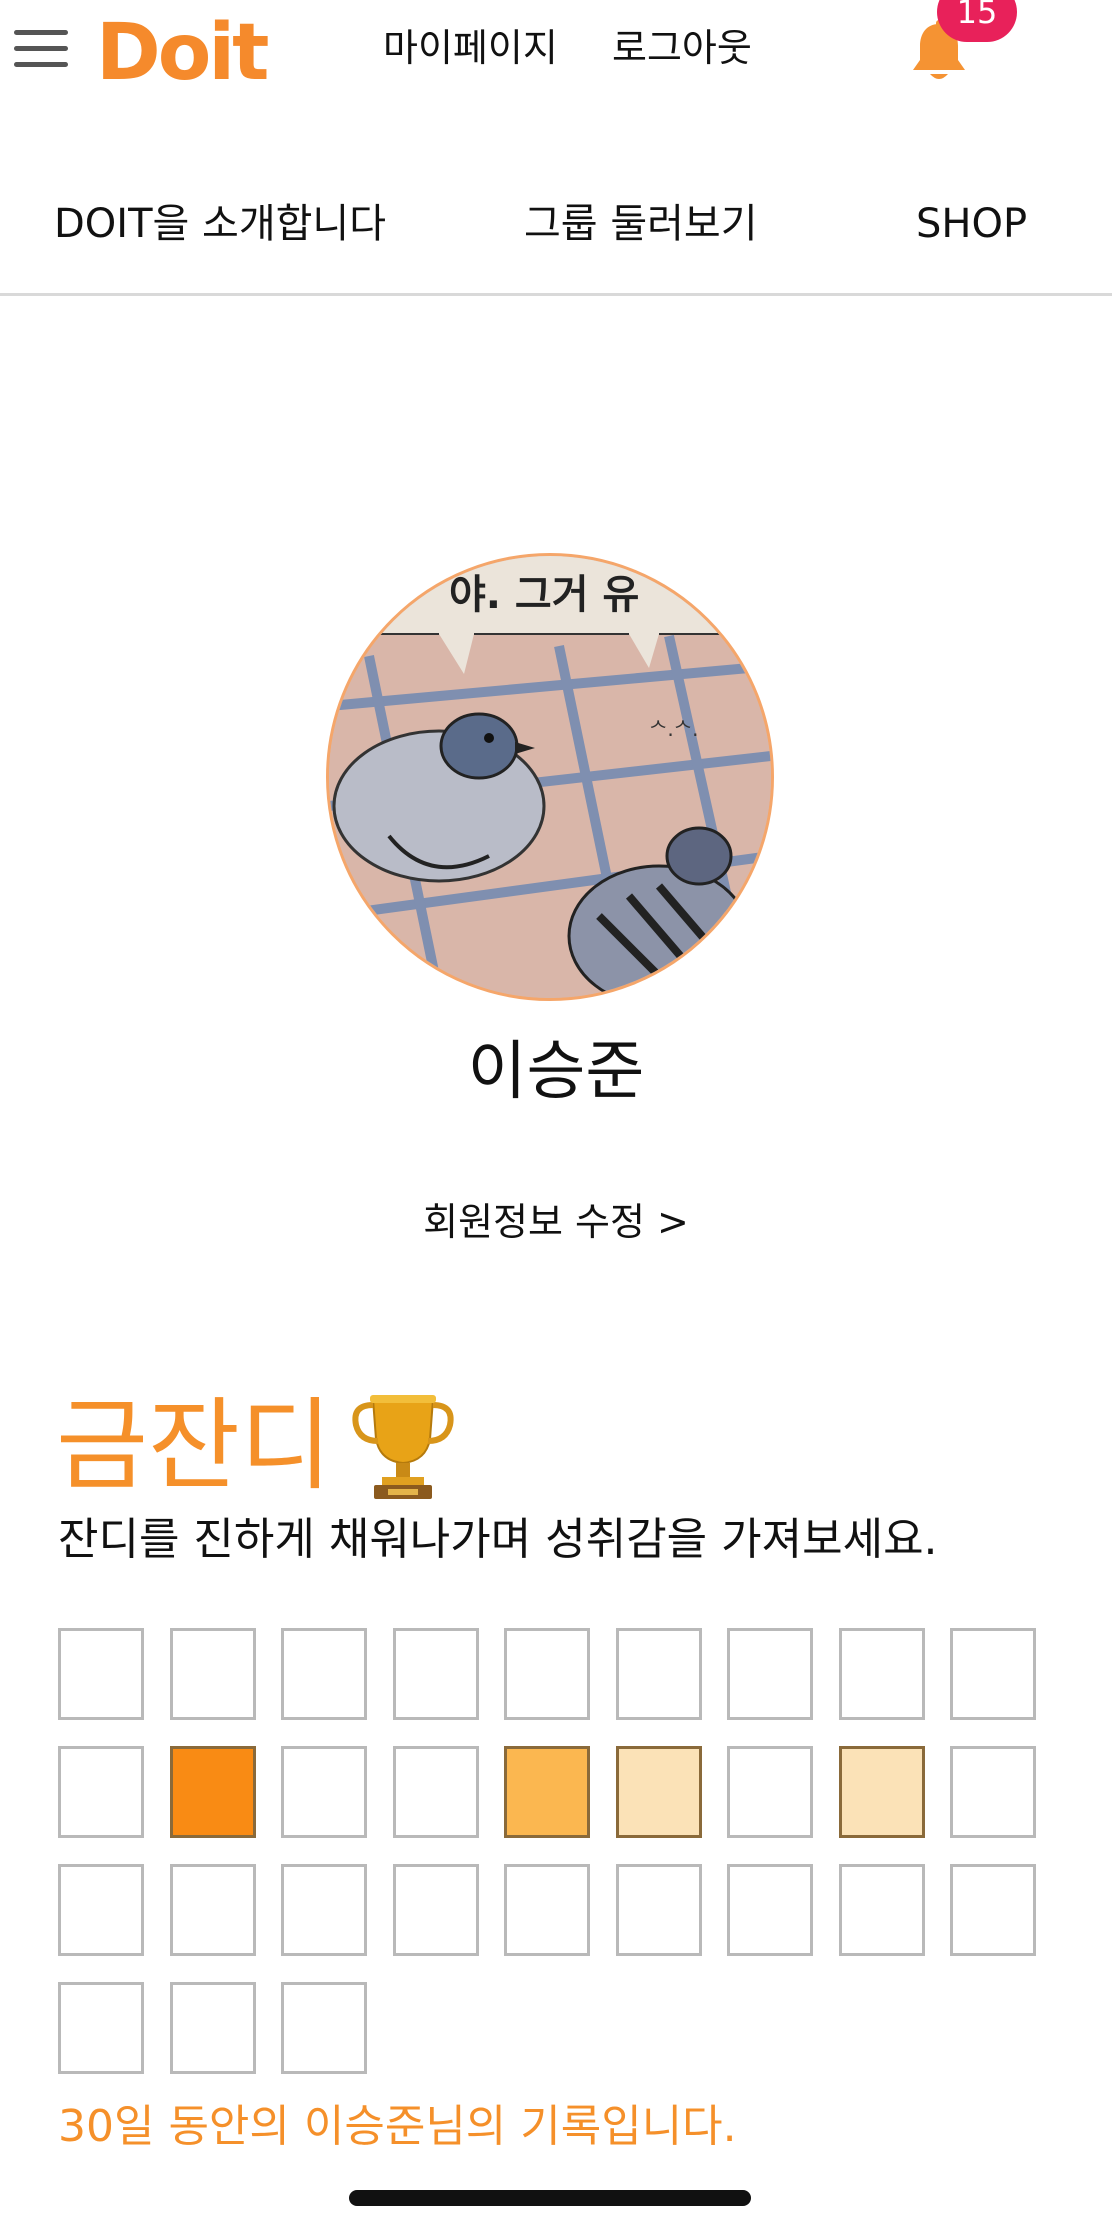 The height and width of the screenshot is (2230, 1112). I want to click on logo: Doit, so click(182, 53).